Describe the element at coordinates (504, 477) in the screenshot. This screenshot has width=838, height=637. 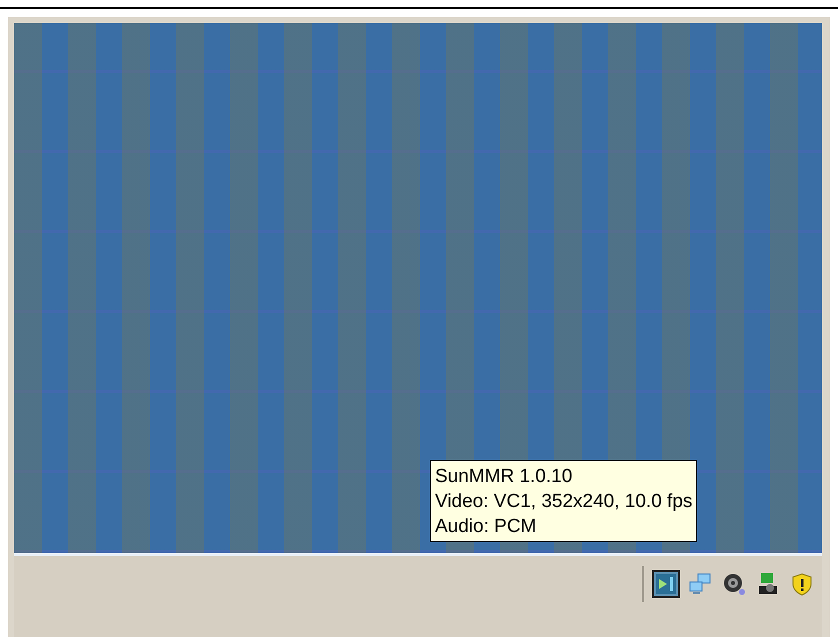
I see `tooltip-line: SunMMR 1.0.10` at that location.